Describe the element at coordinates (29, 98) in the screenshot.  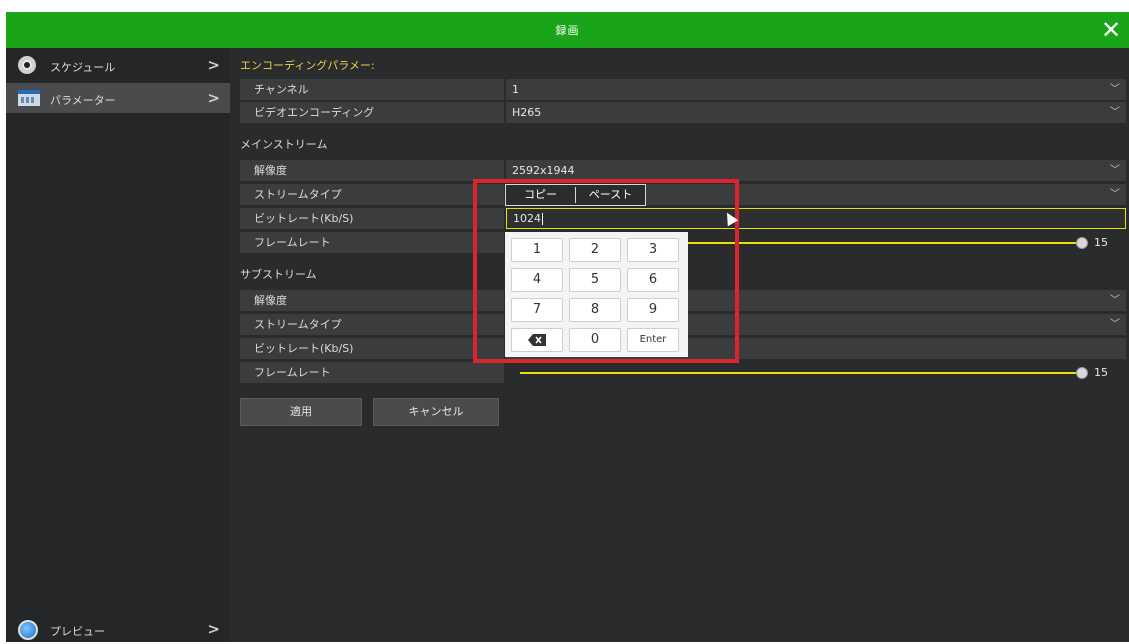
I see `calendar-icon` at that location.